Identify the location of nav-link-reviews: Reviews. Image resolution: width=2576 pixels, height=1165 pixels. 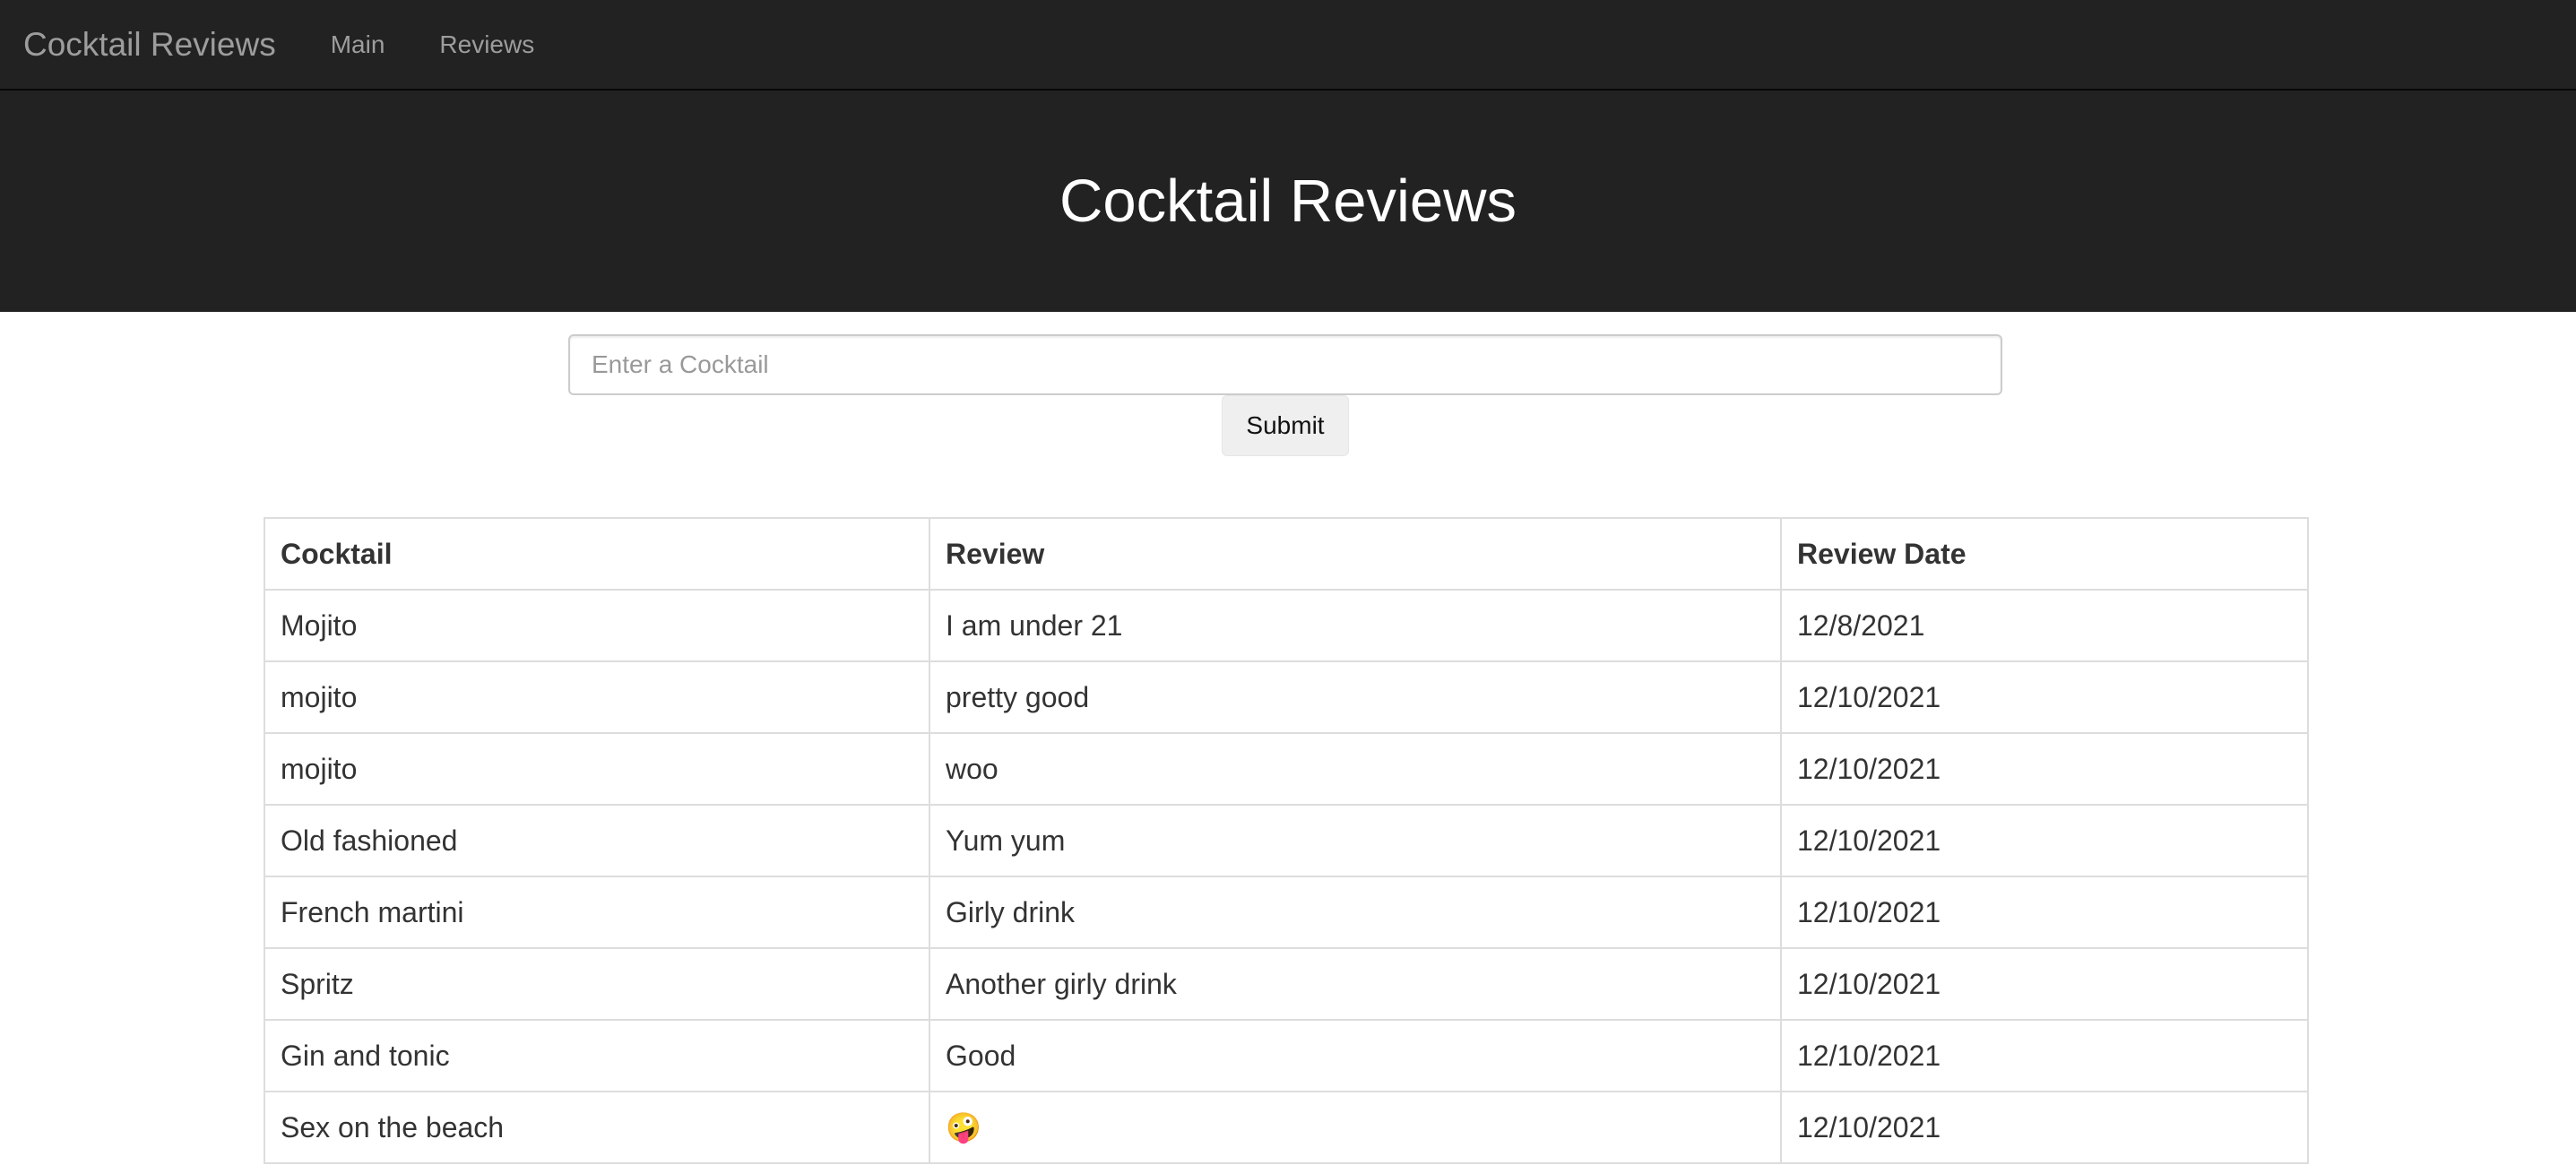
(486, 44).